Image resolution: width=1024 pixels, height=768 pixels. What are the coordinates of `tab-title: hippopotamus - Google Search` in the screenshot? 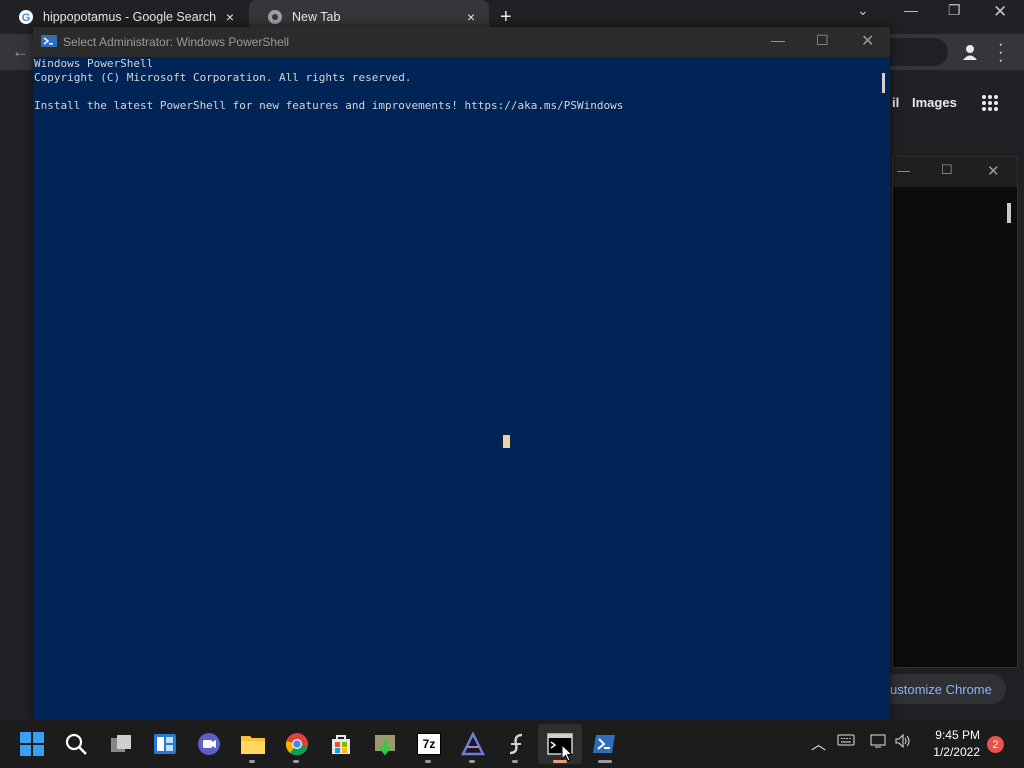 It's located at (130, 17).